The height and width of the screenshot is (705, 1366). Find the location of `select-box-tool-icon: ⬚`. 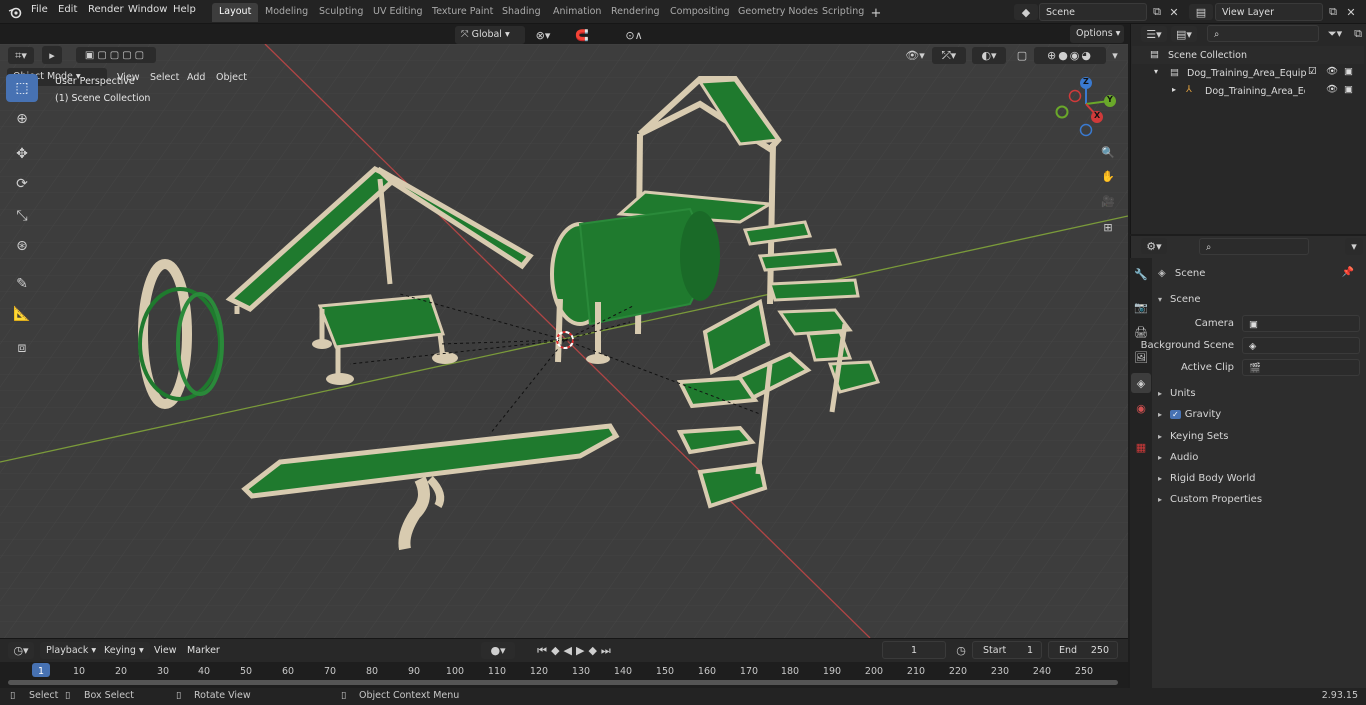

select-box-tool-icon: ⬚ is located at coordinates (22, 88).